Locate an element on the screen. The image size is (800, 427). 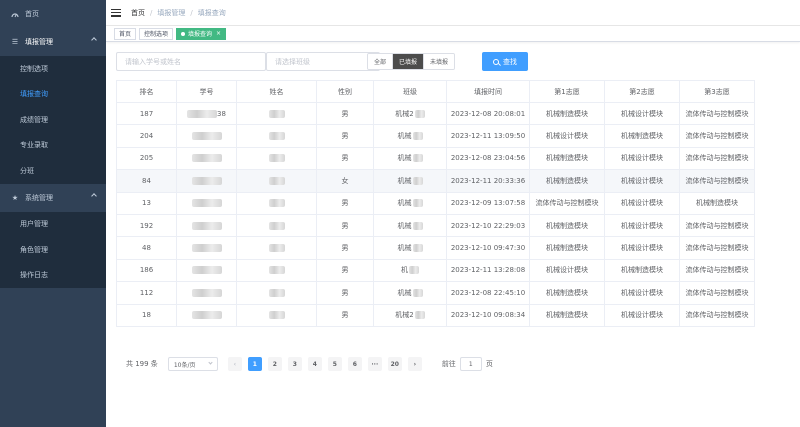
sidebar-item-label: 首页 is located at coordinates (32, 14).